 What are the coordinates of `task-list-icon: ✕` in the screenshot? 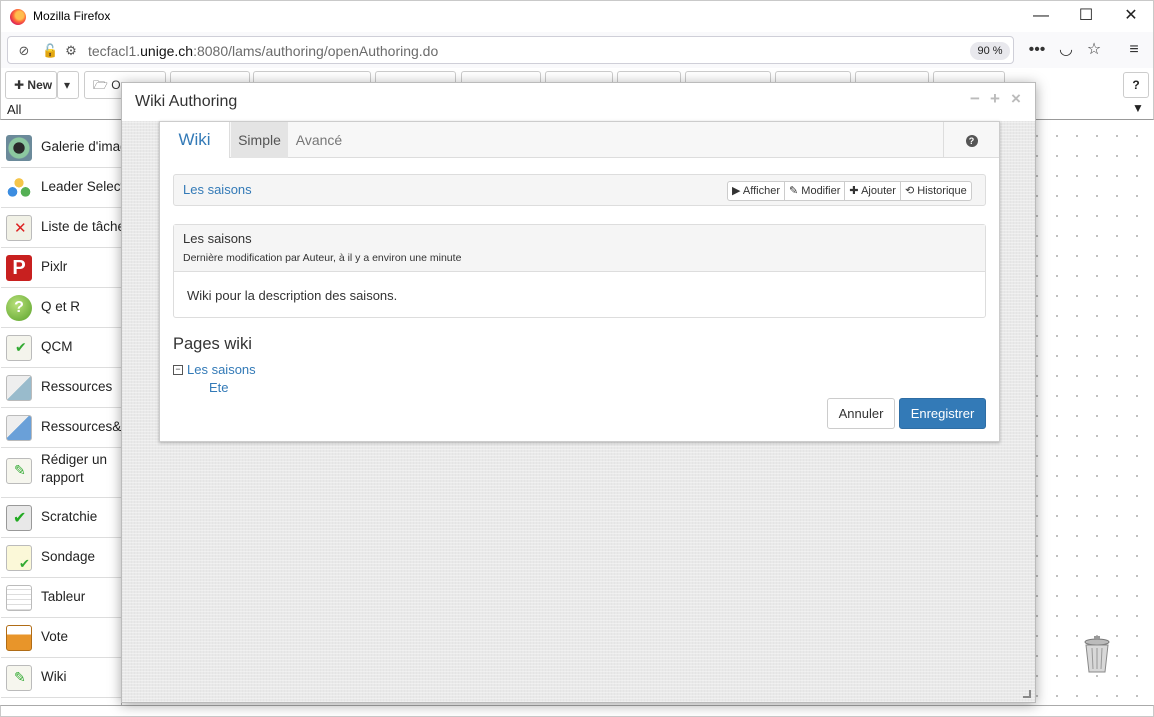 It's located at (19, 228).